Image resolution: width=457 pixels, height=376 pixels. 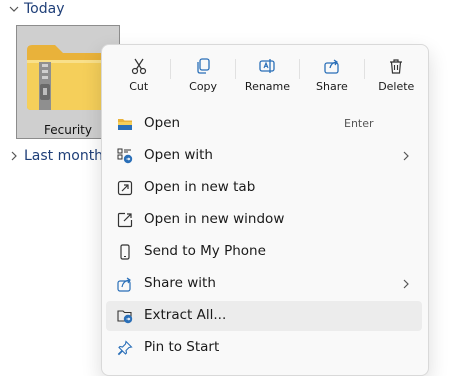 I want to click on menu-item-open-with: Open with, so click(x=264, y=156).